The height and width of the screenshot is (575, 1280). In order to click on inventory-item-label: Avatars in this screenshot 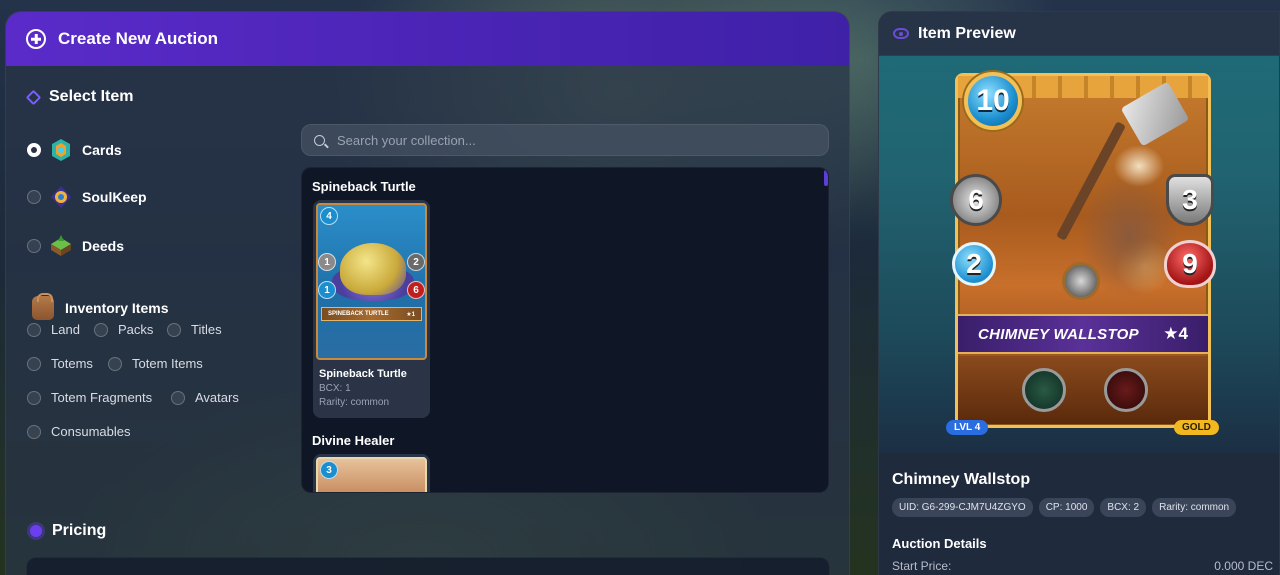, I will do `click(217, 397)`.